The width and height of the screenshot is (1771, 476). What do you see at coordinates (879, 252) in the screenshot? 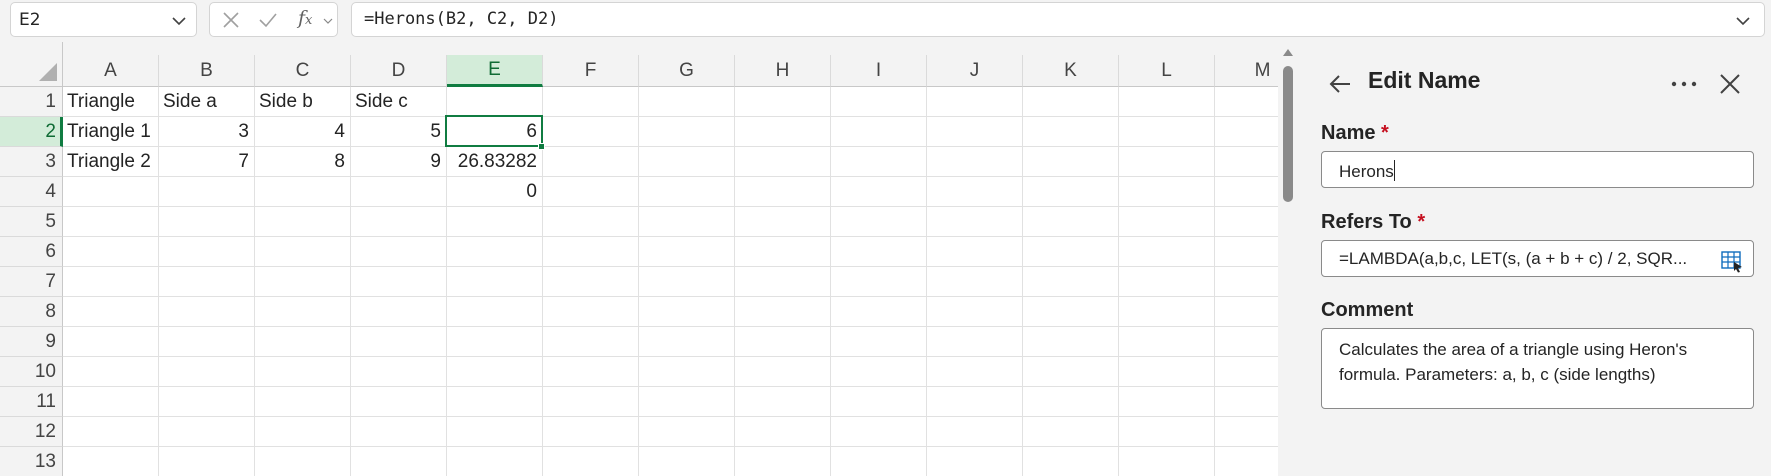
I see `cell-i6` at bounding box center [879, 252].